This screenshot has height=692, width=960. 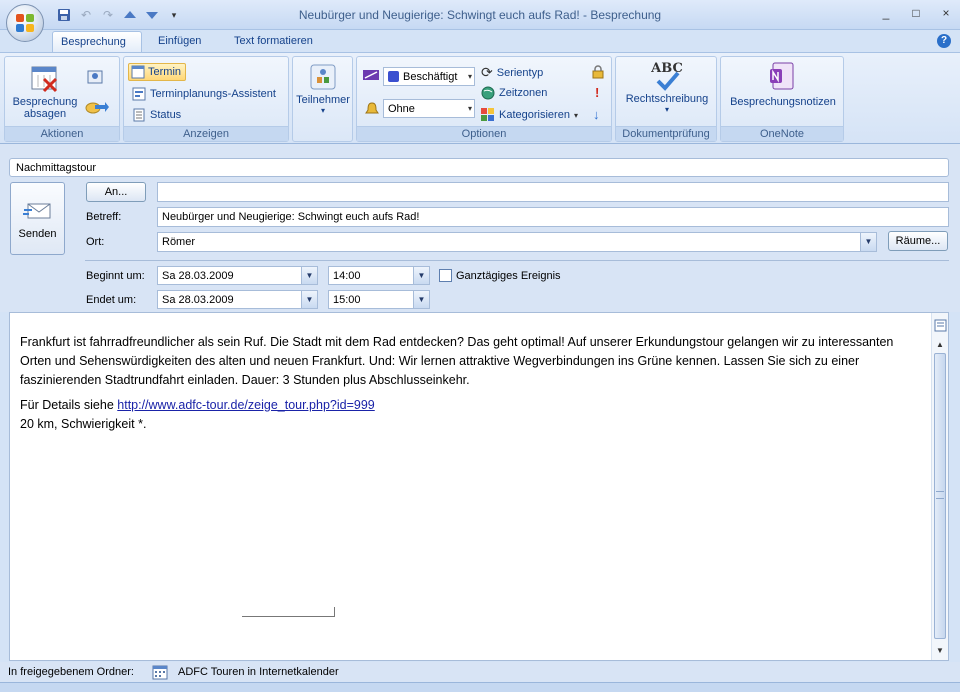 I want to click on meeting-notes-button: Besprechungsnotizen, so click(x=783, y=84).